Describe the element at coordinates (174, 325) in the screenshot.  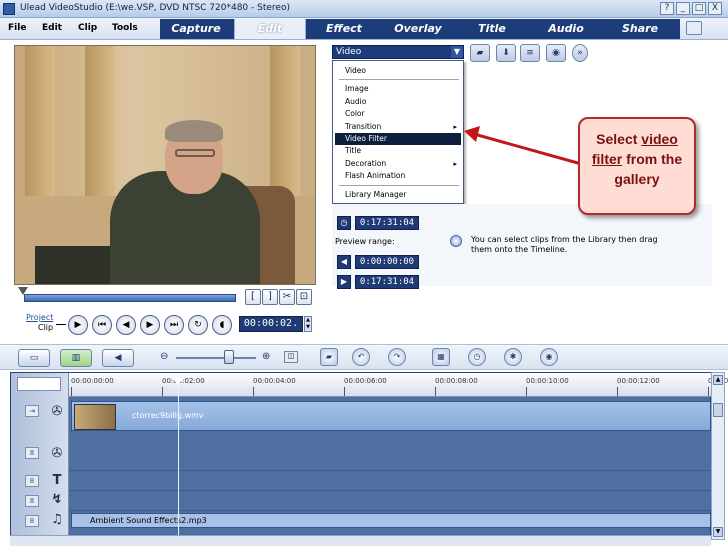
I see `end-icon: ⏭` at that location.